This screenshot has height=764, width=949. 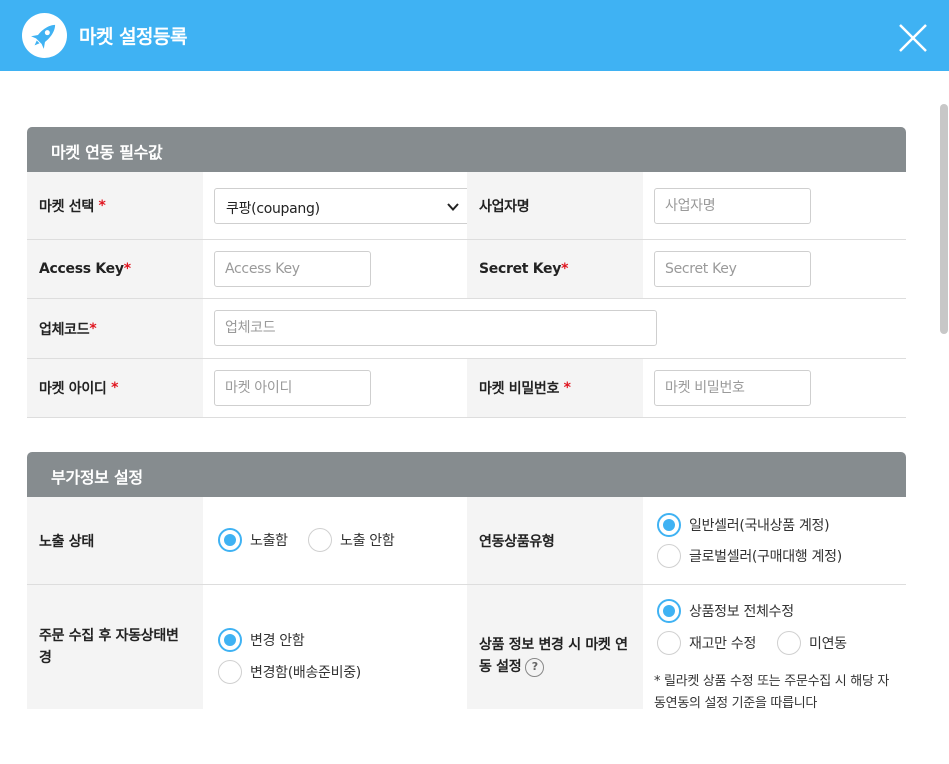 What do you see at coordinates (743, 525) in the screenshot?
I see `radio-general-seller: 일반셀러(국내상품 계정)` at bounding box center [743, 525].